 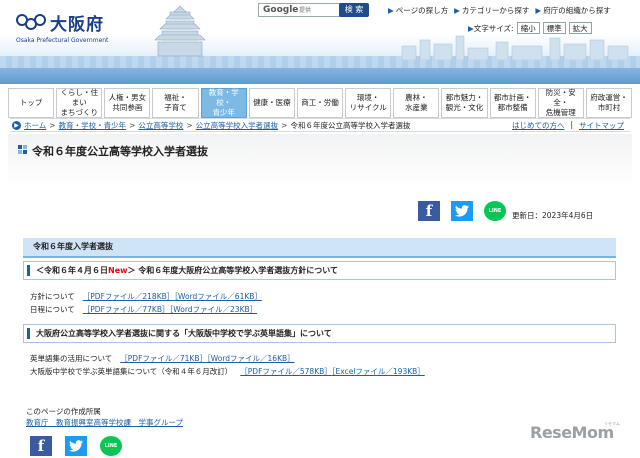 What do you see at coordinates (62, 40) in the screenshot?
I see `logo-subtext: Osaka Prefectural Government` at bounding box center [62, 40].